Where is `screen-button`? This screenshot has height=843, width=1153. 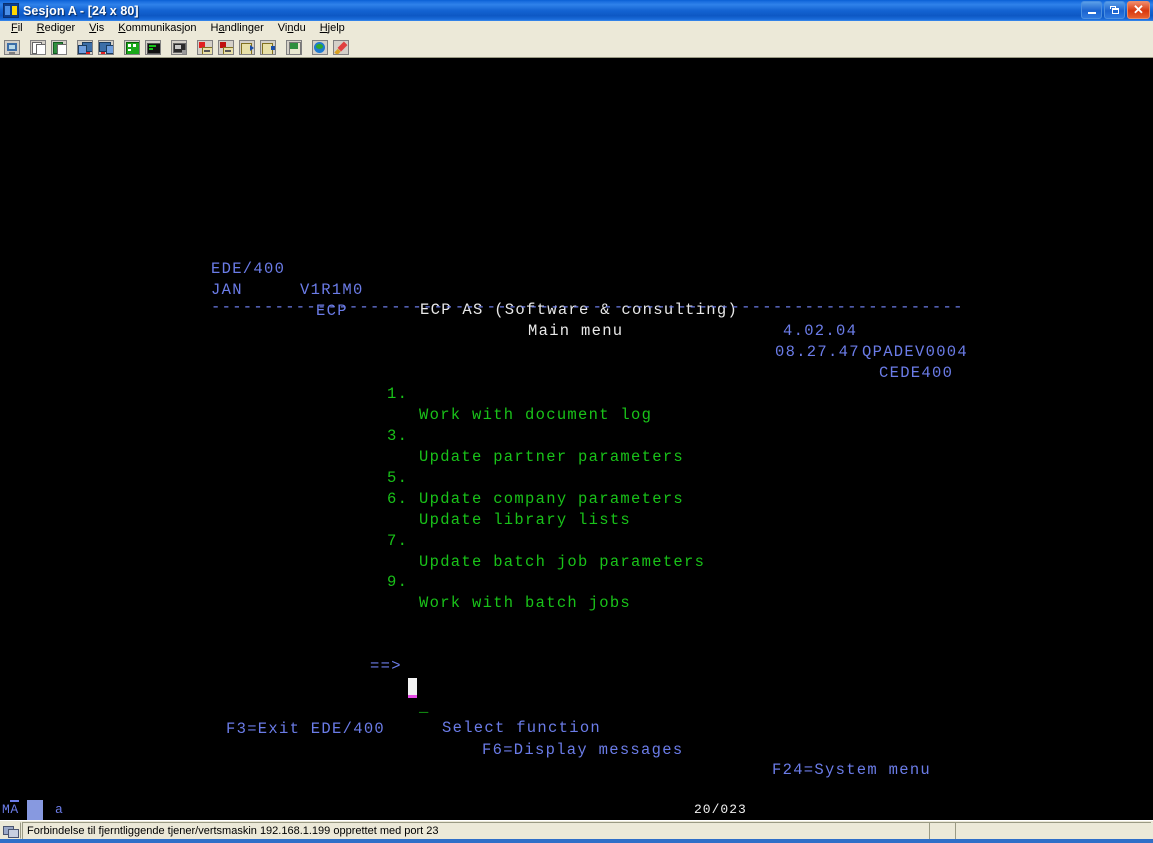 screen-button is located at coordinates (153, 47).